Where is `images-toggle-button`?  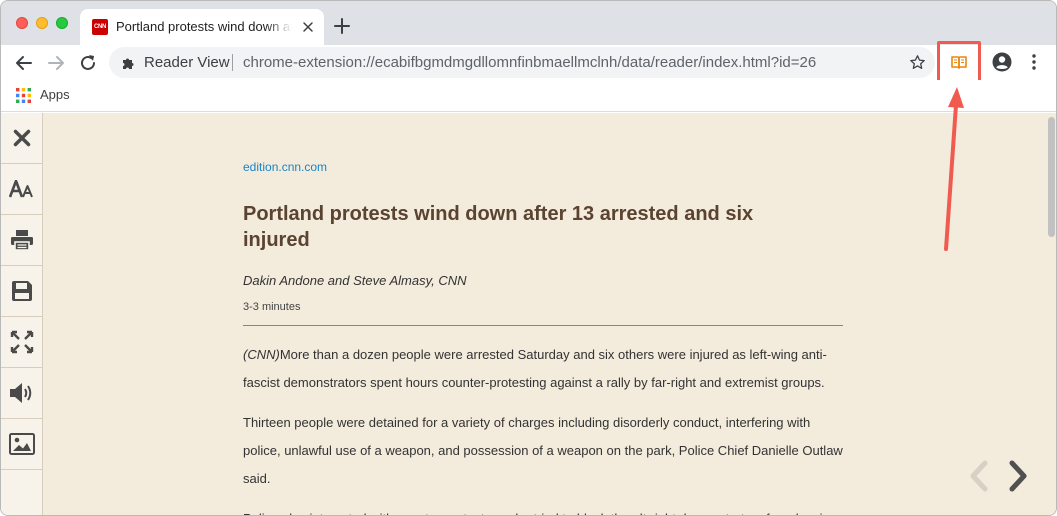
images-toggle-button is located at coordinates (21, 444).